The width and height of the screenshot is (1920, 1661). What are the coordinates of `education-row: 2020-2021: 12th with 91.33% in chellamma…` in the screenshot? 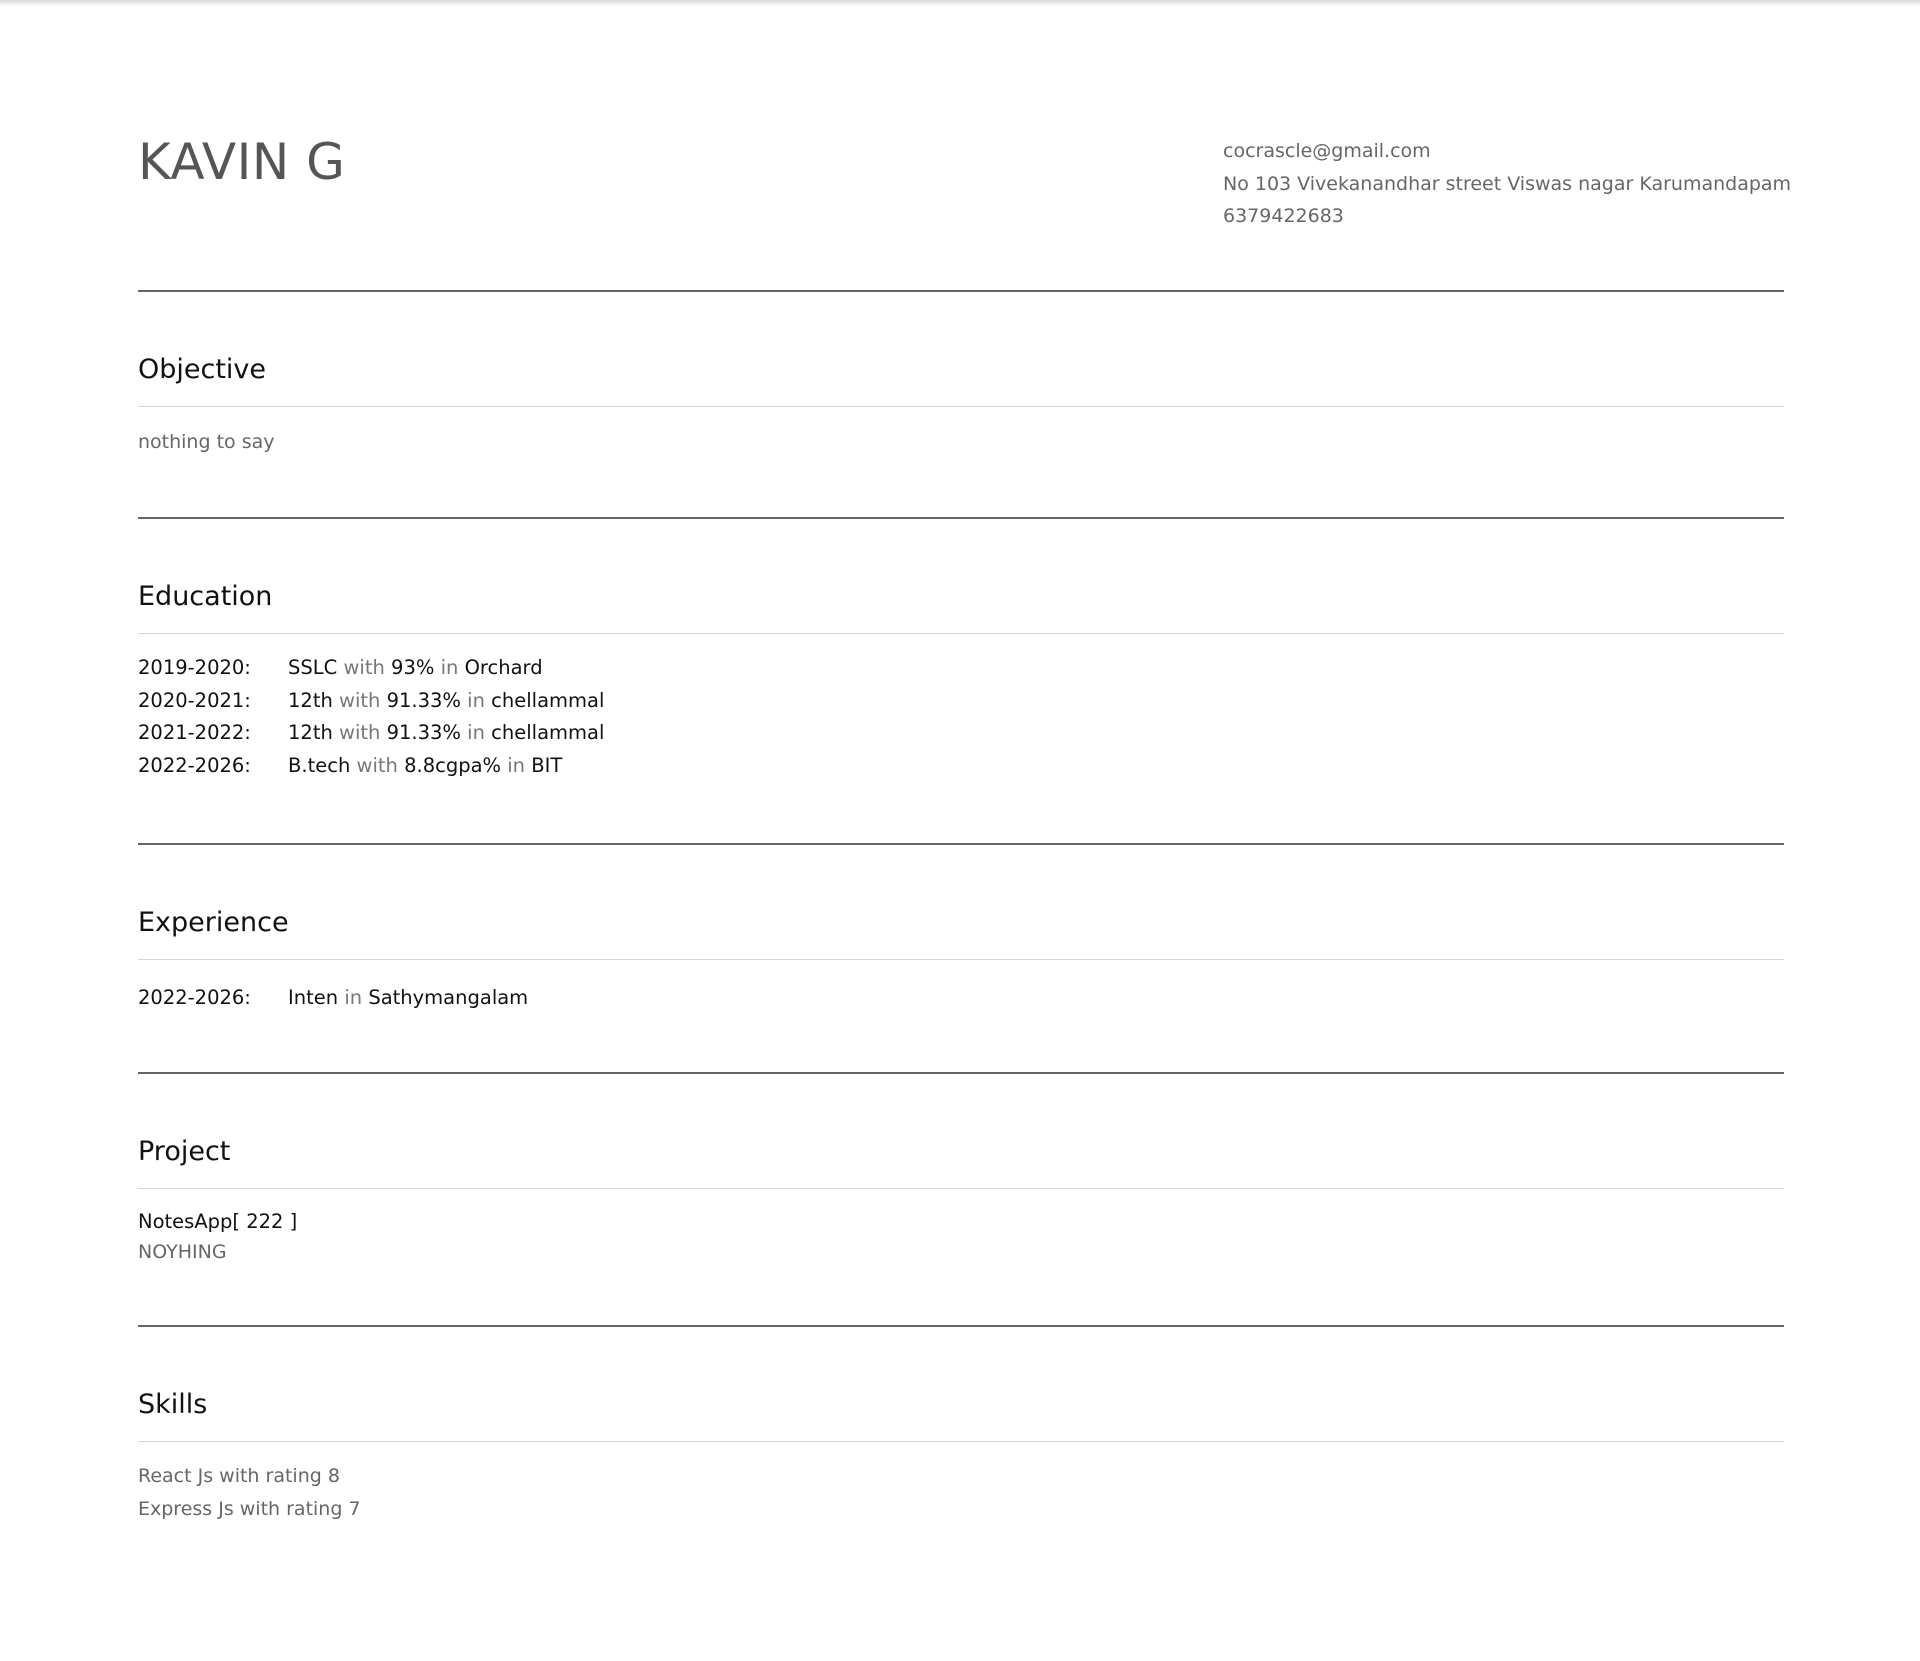 It's located at (961, 701).